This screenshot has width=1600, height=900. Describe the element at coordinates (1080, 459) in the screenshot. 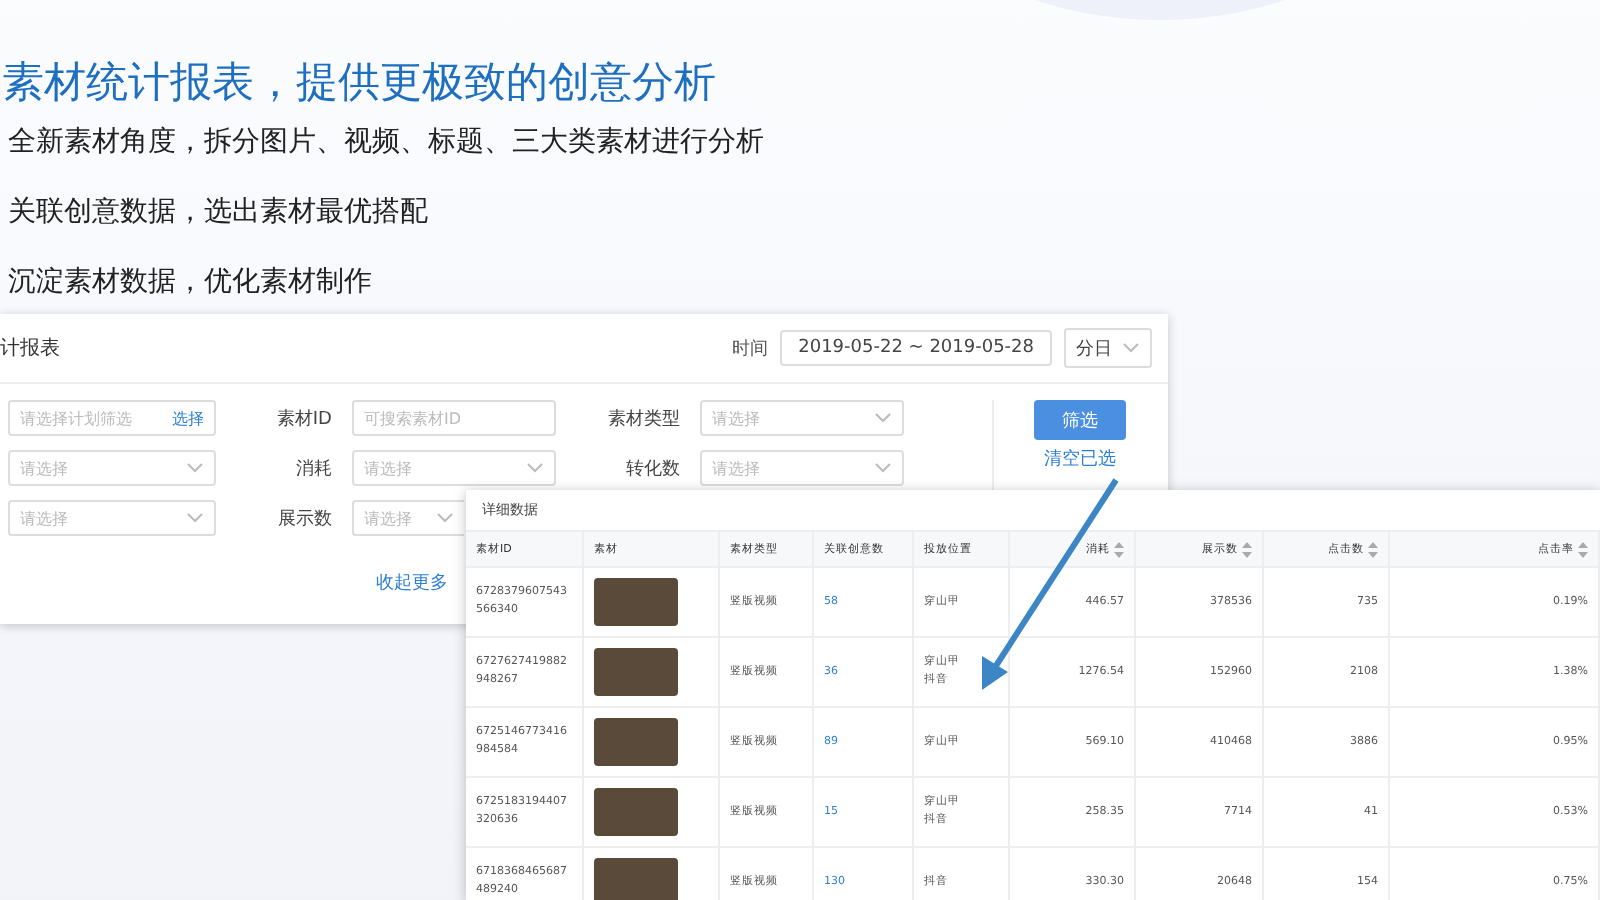

I see `clear-link: 清空已选` at that location.